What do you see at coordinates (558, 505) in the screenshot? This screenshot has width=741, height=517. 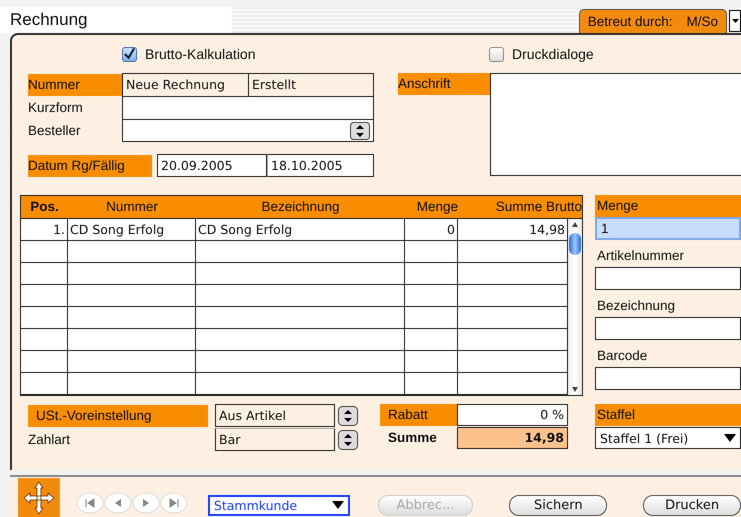 I see `action-button: Sichern` at bounding box center [558, 505].